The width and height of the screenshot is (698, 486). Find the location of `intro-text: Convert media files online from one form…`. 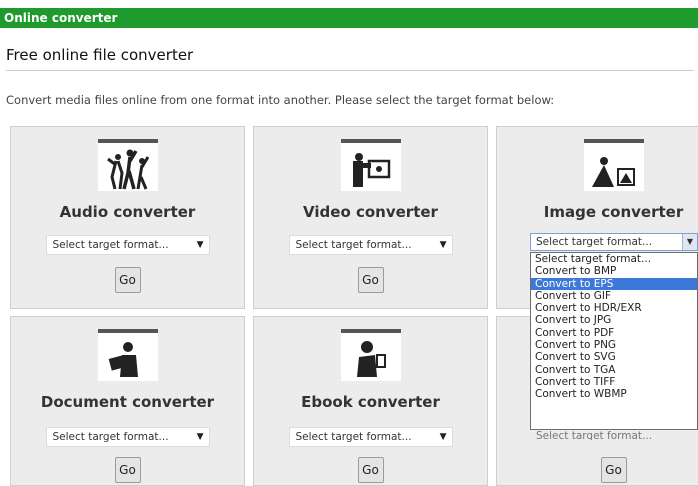

intro-text: Convert media files online from one form… is located at coordinates (280, 100).